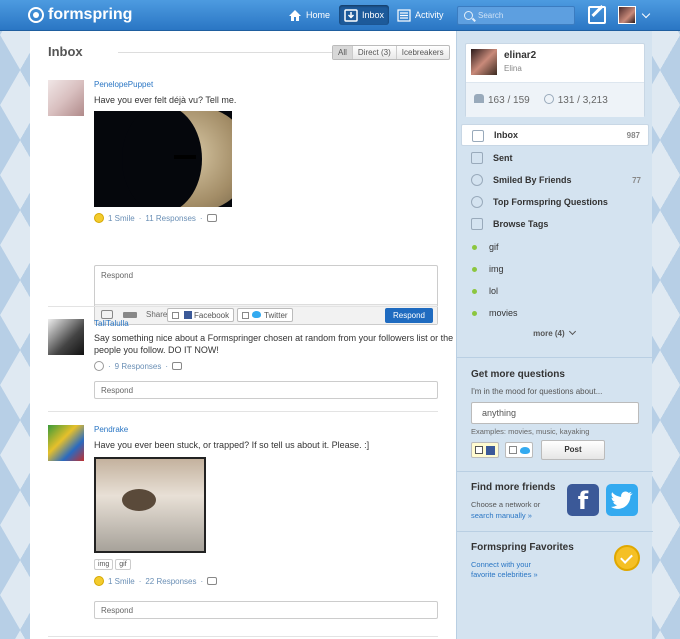  I want to click on formspring-logo: formspring, so click(80, 15).